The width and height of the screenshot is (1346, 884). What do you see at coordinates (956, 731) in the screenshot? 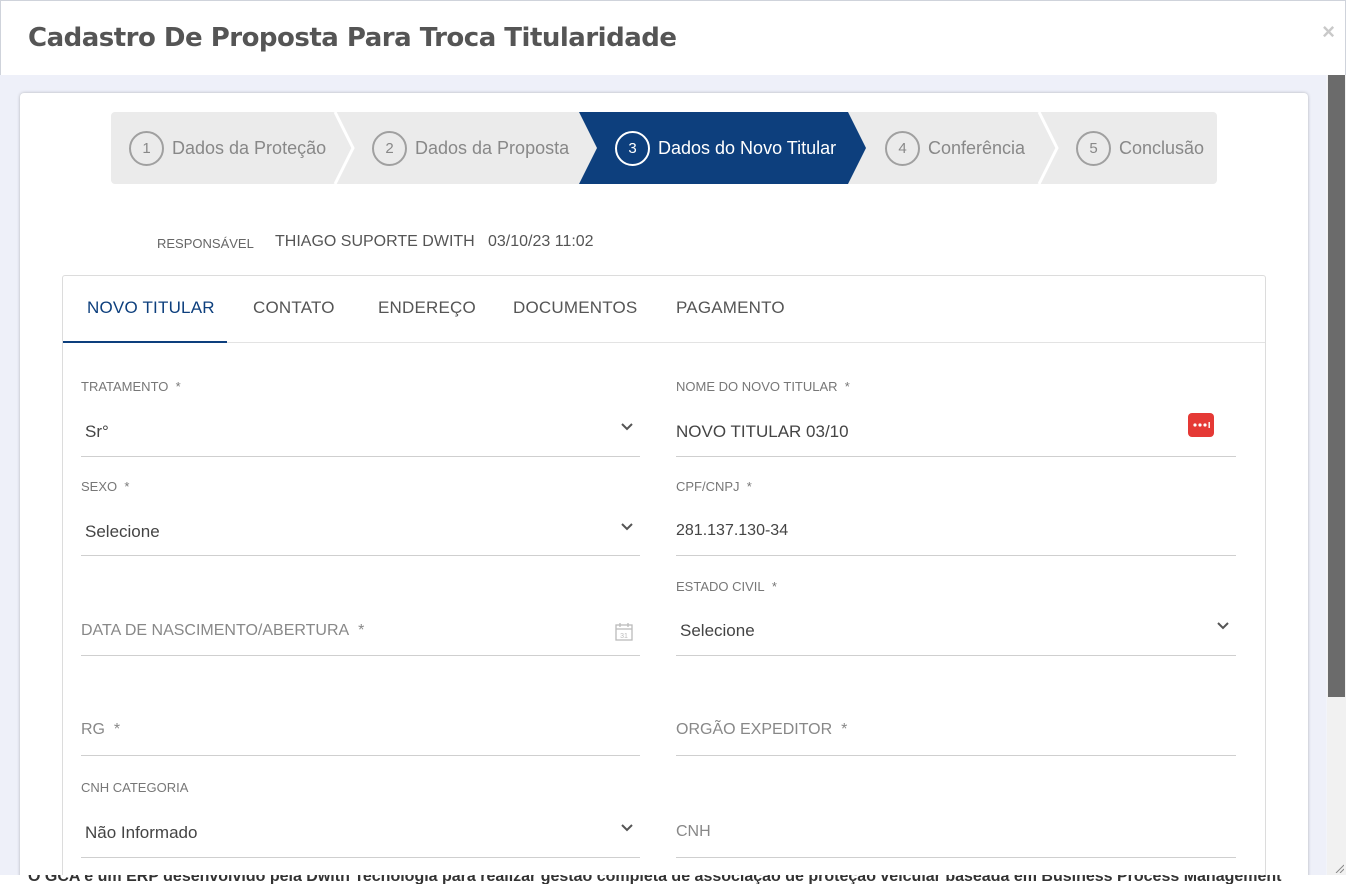
I see `orgao-expeditor-field: ORGÃO EXPEDITOR *` at bounding box center [956, 731].